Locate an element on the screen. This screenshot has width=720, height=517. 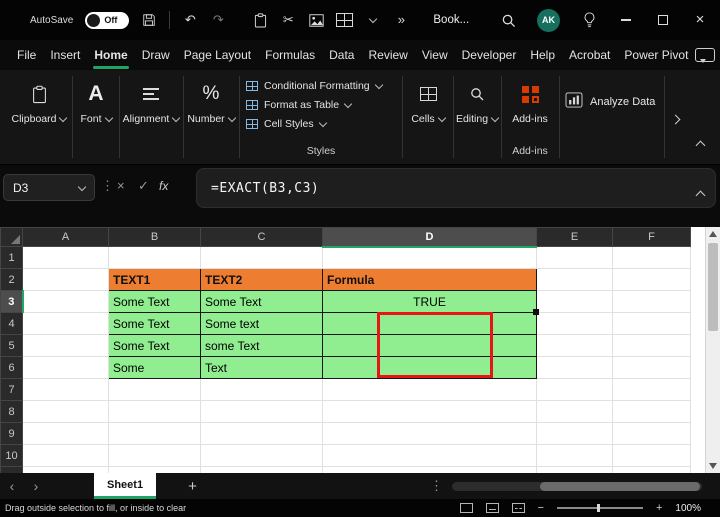
row-header-3: 3 is located at coordinates (12, 301).